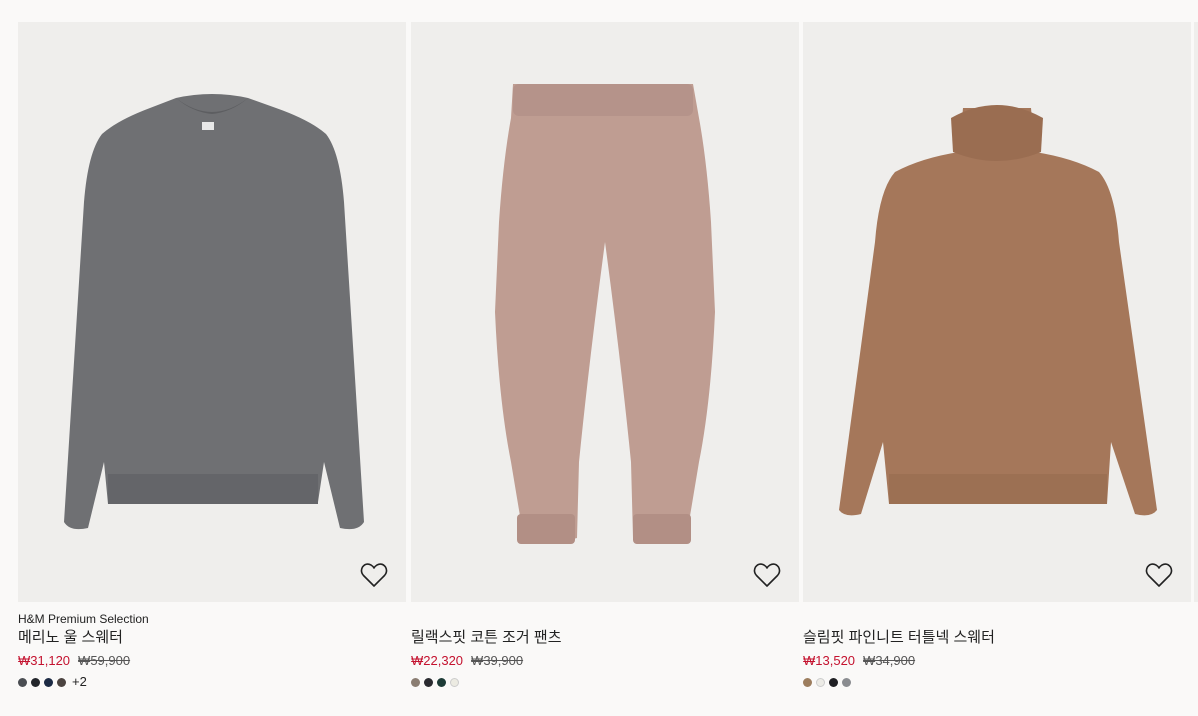  I want to click on product-prices: ₩13,520 ₩34,900, so click(997, 661).